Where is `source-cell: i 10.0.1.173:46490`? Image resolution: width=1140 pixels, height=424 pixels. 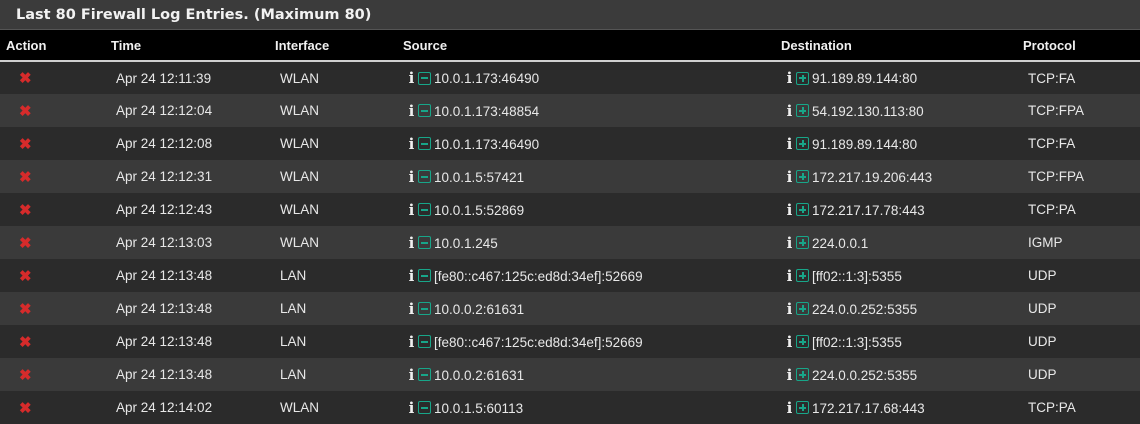
source-cell: i 10.0.1.173:46490 is located at coordinates (590, 143).